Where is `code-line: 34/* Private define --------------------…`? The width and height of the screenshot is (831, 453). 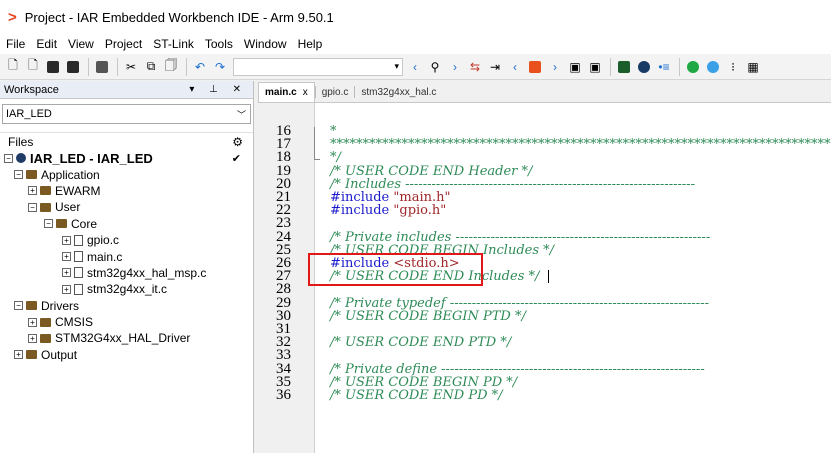 code-line: 34/* Private define --------------------… is located at coordinates (544, 368).